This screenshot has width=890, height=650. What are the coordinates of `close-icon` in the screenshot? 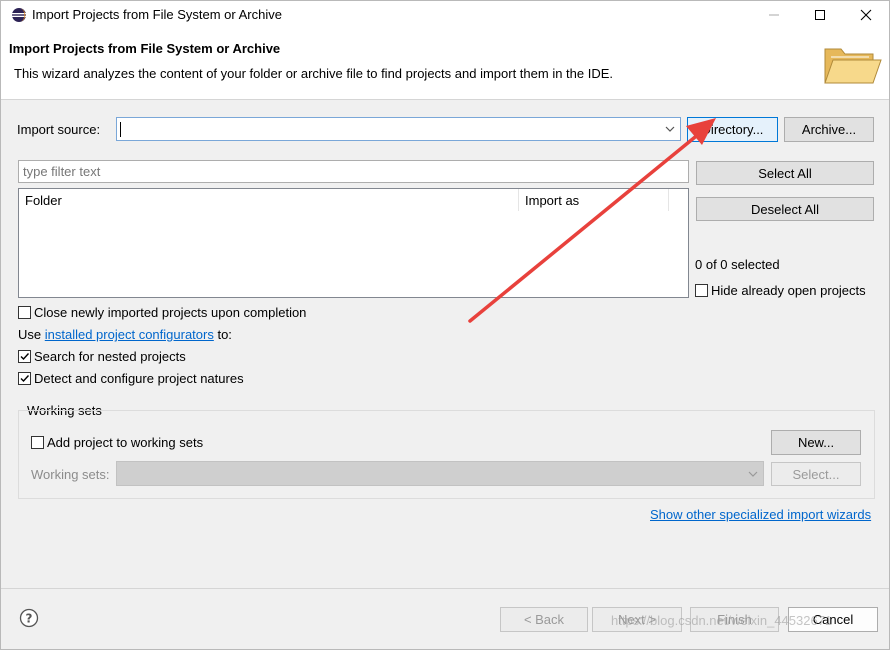 It's located at (866, 15).